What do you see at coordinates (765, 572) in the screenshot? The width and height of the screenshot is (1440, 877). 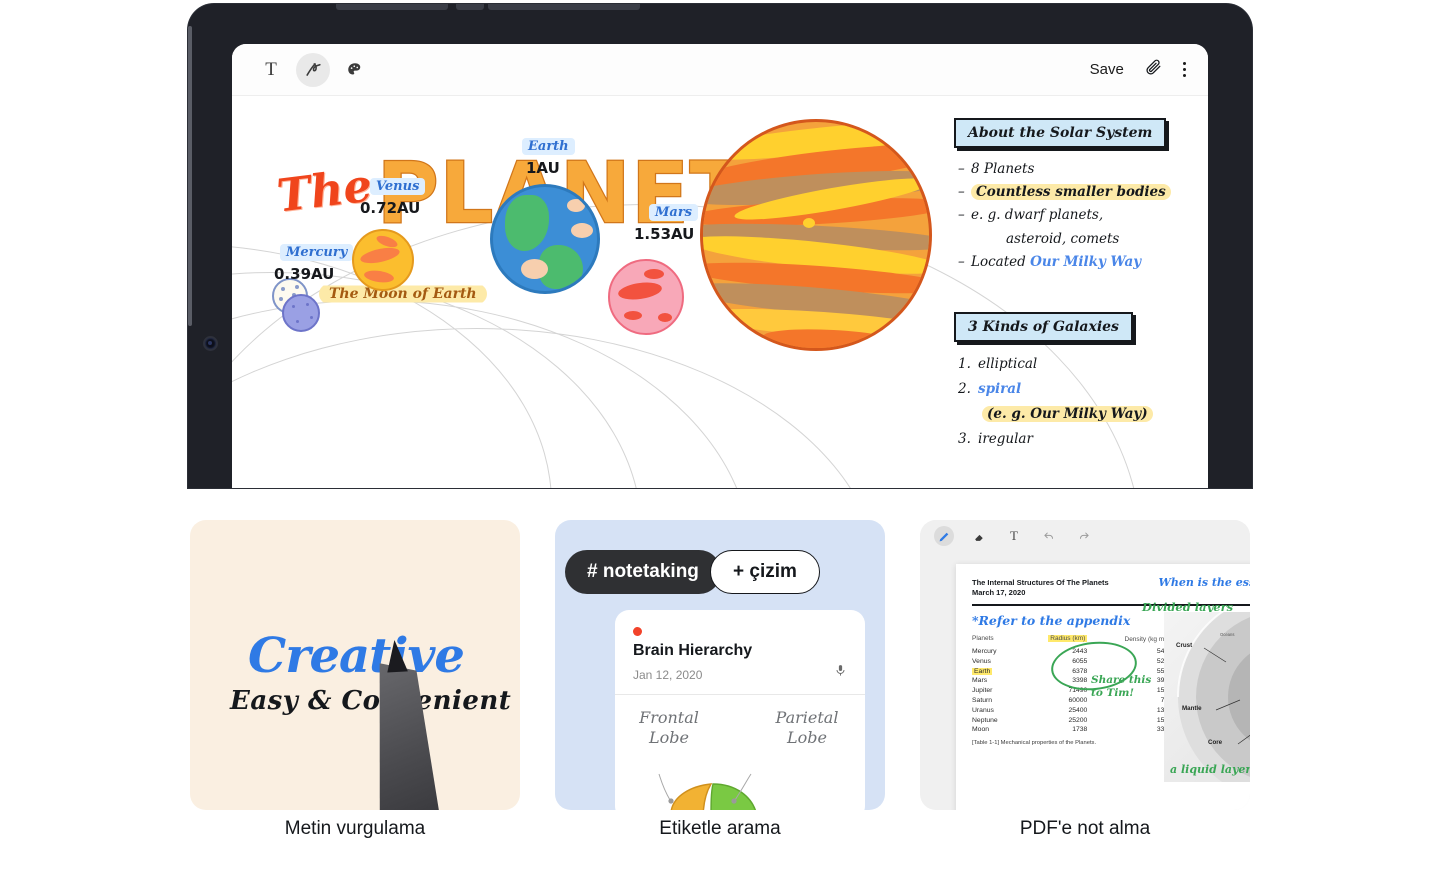 I see `add-tag-pill-cizim: + çizim` at bounding box center [765, 572].